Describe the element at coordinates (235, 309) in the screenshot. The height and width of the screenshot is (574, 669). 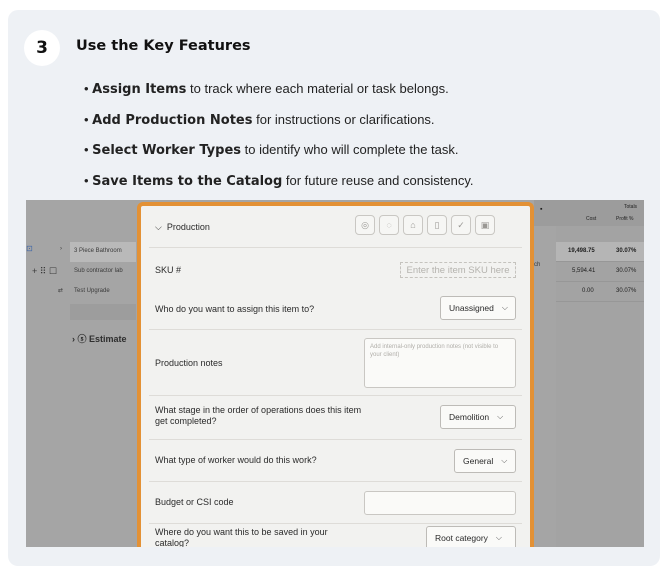
I see `assign-label: Who do you want to assign this item to?` at that location.